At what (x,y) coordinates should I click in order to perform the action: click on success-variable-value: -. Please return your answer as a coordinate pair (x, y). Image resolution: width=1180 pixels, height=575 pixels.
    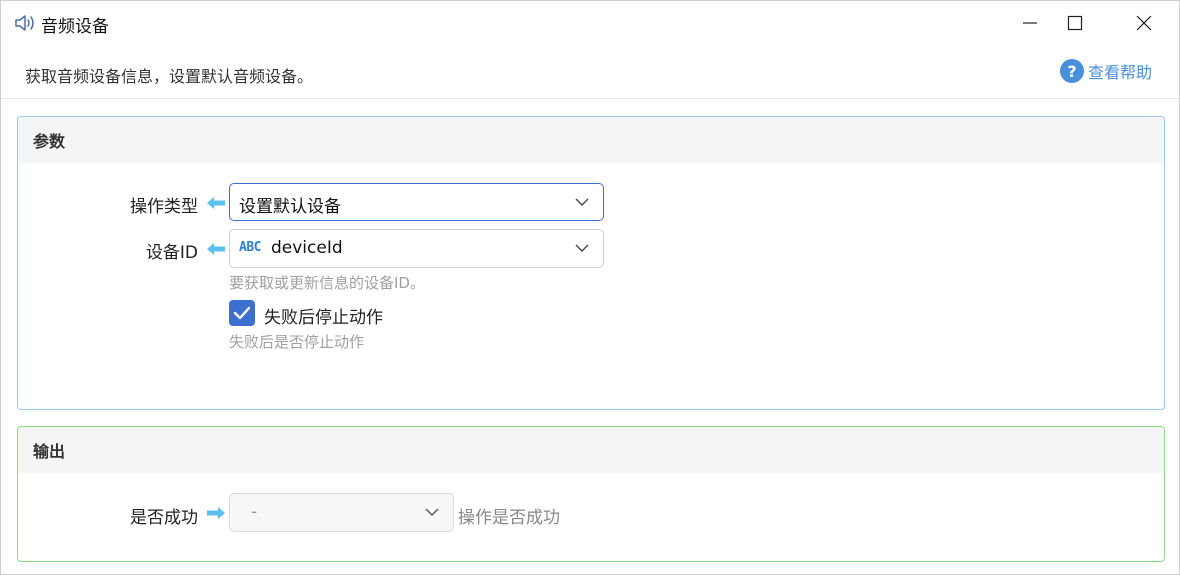
    Looking at the image, I should click on (254, 512).